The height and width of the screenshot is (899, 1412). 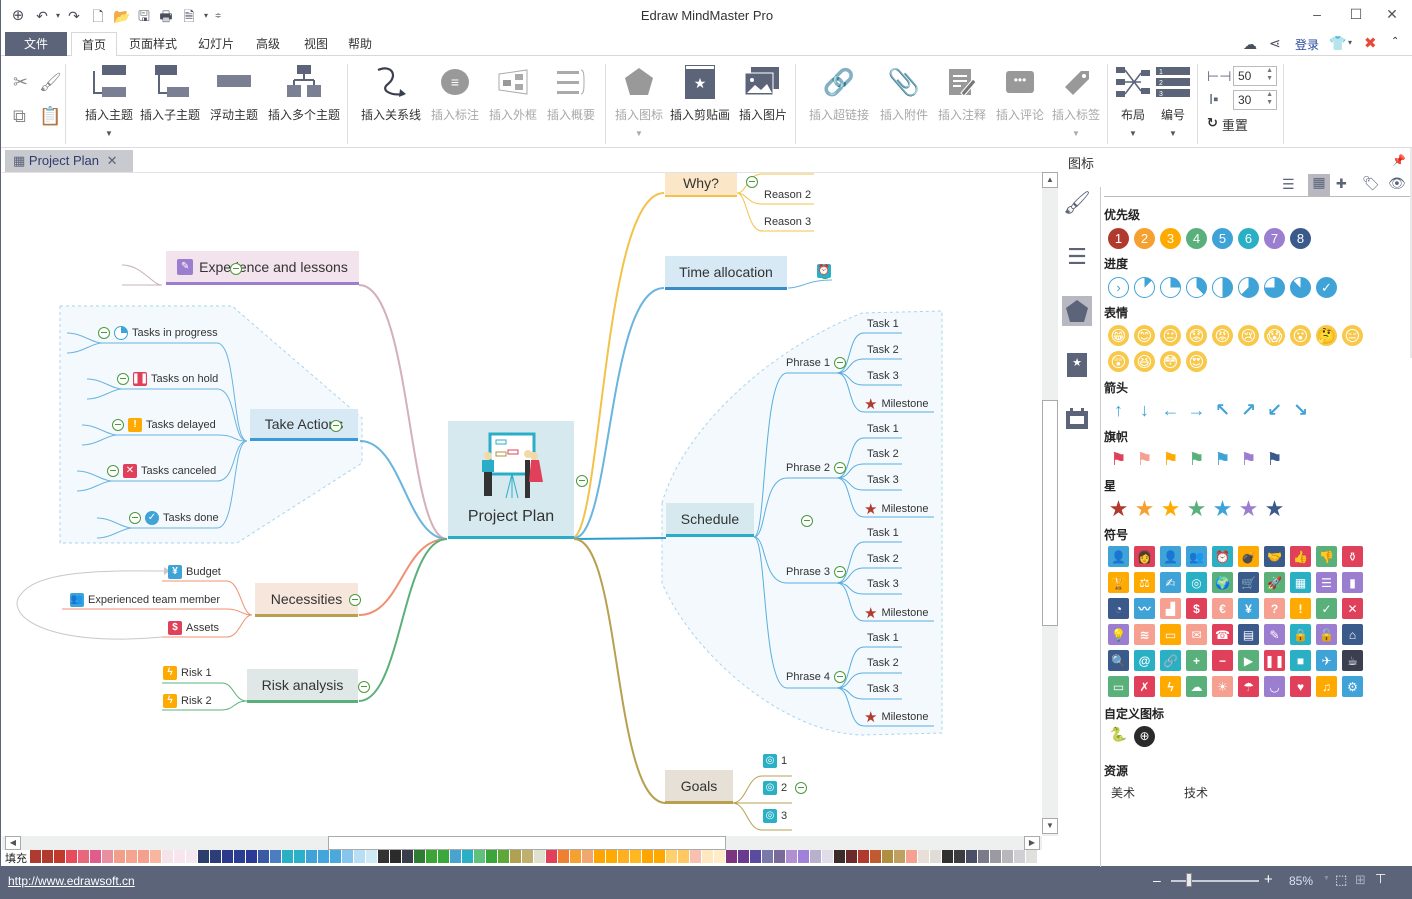 I want to click on zoom-slider-handle, so click(x=1189, y=880).